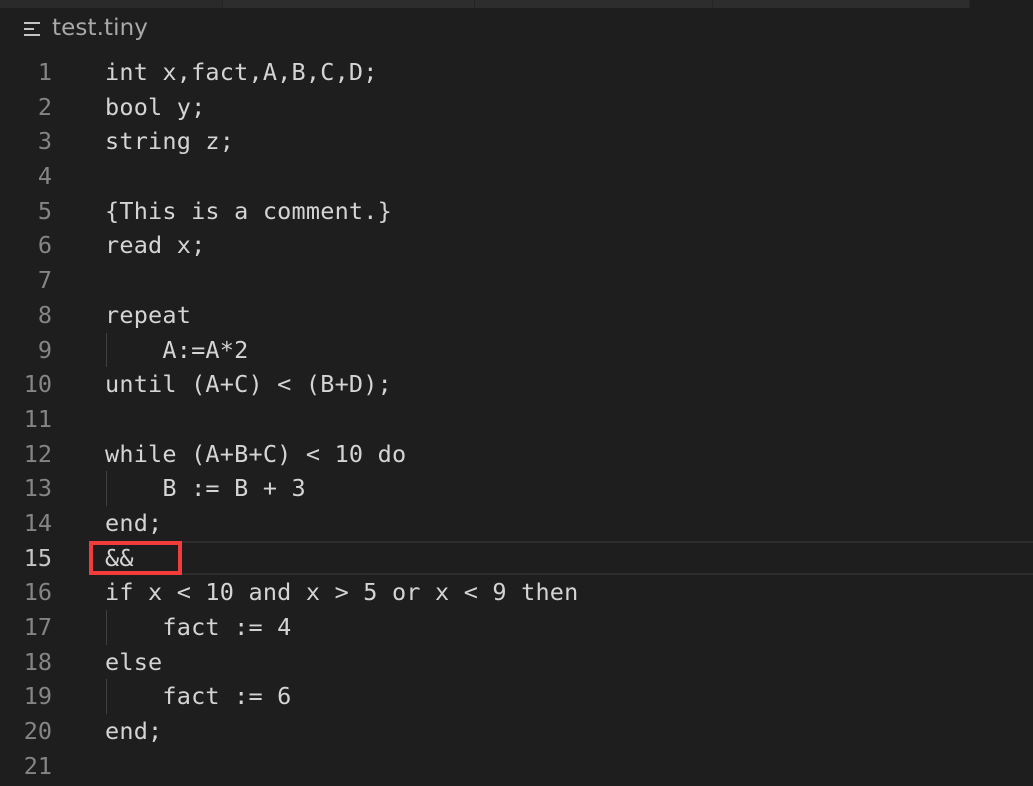 Image resolution: width=1033 pixels, height=786 pixels. Describe the element at coordinates (516, 731) in the screenshot. I see `code-line: 20 end;` at that location.